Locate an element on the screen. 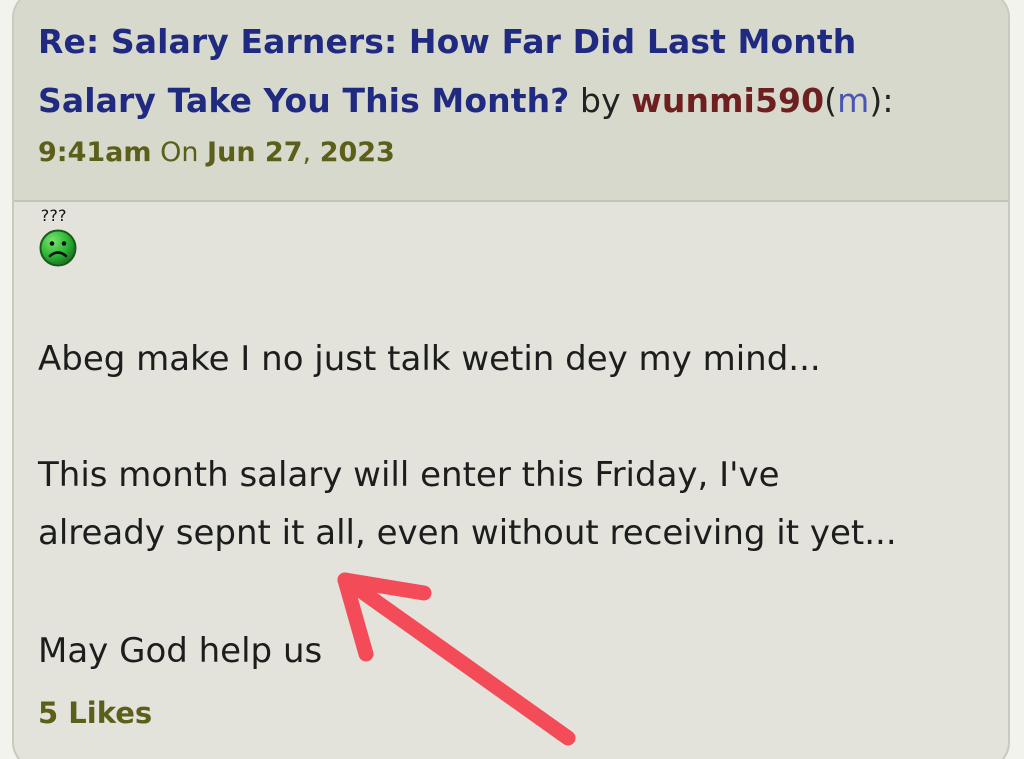 Image resolution: width=1024 pixels, height=759 pixels. on-label: On is located at coordinates (179, 152).